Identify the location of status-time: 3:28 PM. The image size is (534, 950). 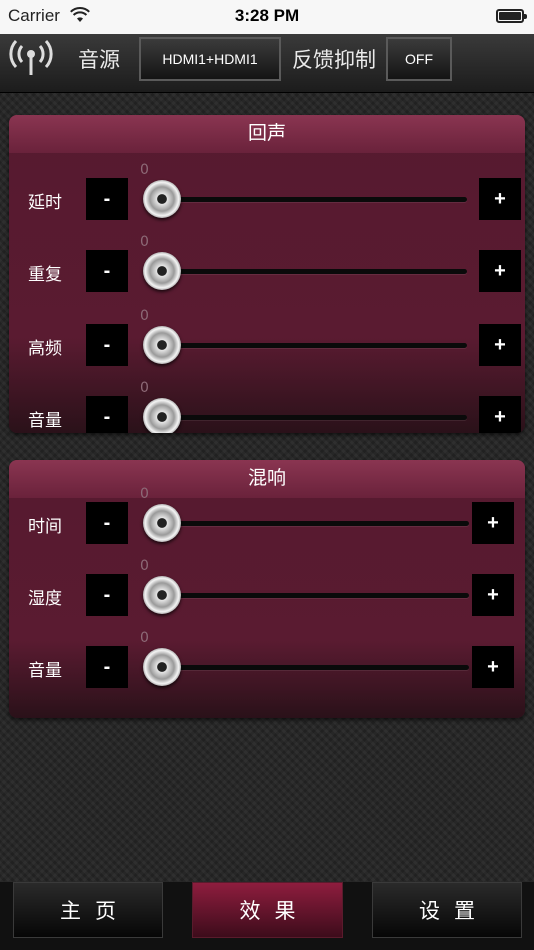
(267, 15).